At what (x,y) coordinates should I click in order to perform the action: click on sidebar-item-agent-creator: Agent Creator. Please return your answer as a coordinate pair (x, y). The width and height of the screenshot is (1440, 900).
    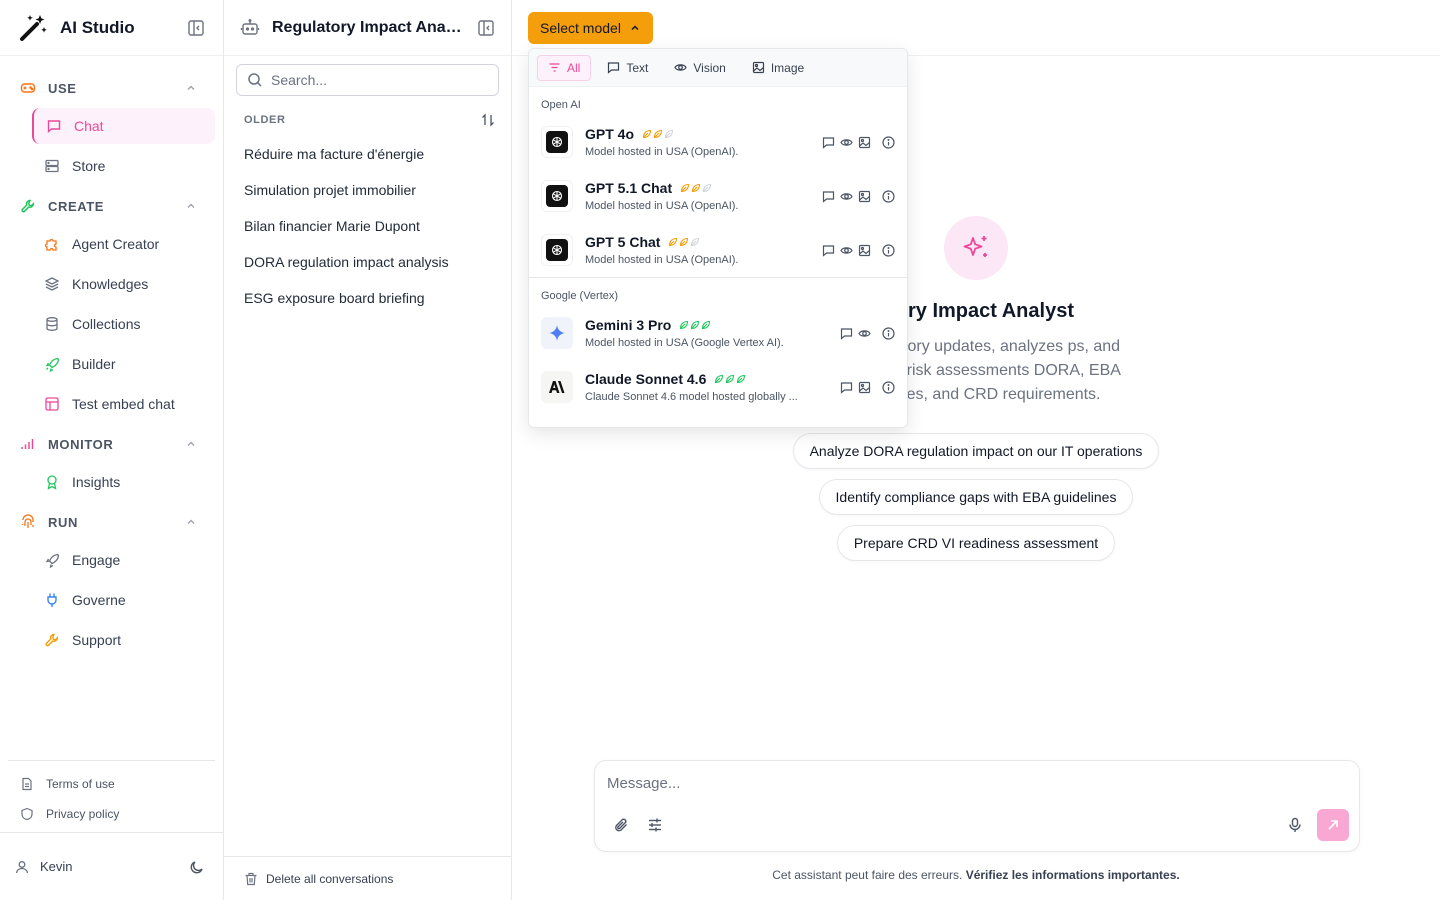
    Looking at the image, I should click on (123, 244).